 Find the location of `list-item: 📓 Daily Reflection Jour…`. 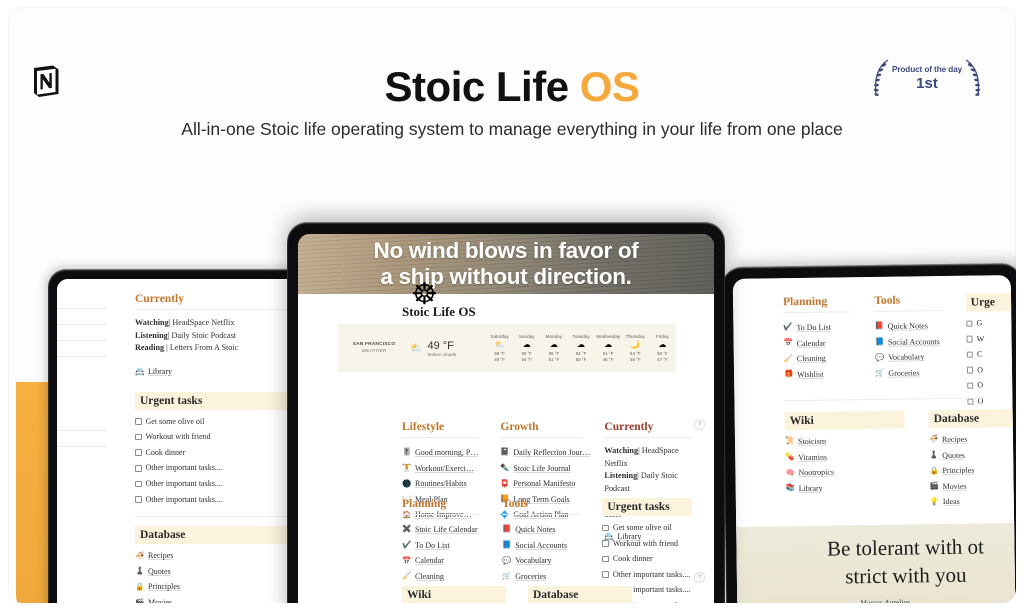

list-item: 📓 Daily Reflection Jour… is located at coordinates (545, 453).